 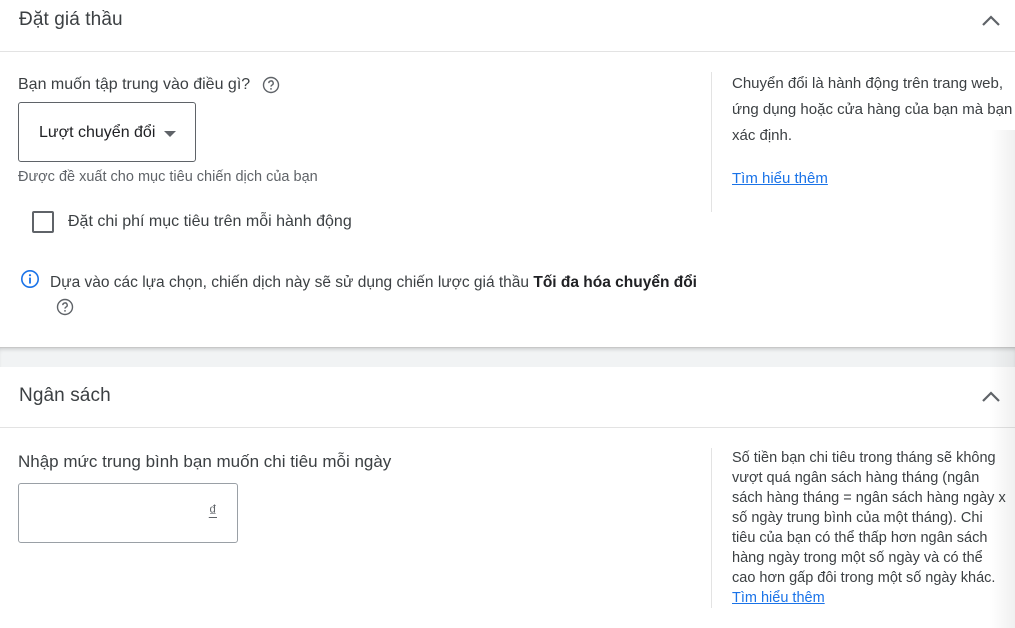 I want to click on focus-dropdown-value: Lượt chuyển đổi, so click(x=97, y=132).